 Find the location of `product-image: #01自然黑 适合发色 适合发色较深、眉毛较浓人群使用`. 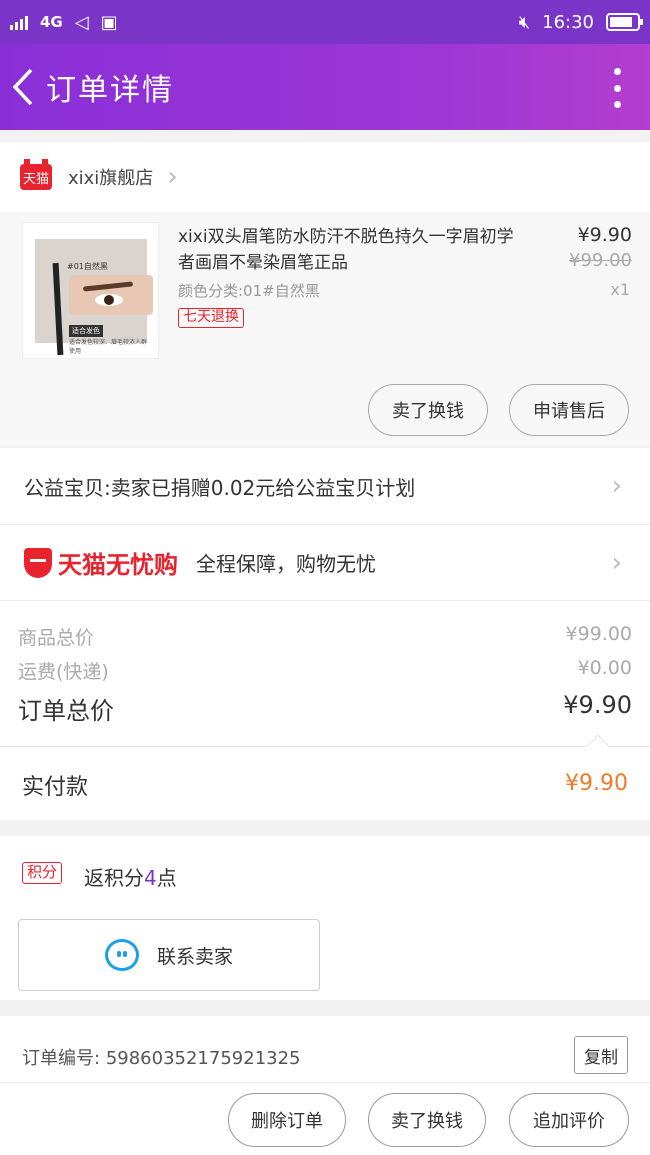

product-image: #01自然黑 适合发色 适合发色较深、眉毛较浓人群使用 is located at coordinates (94, 297).